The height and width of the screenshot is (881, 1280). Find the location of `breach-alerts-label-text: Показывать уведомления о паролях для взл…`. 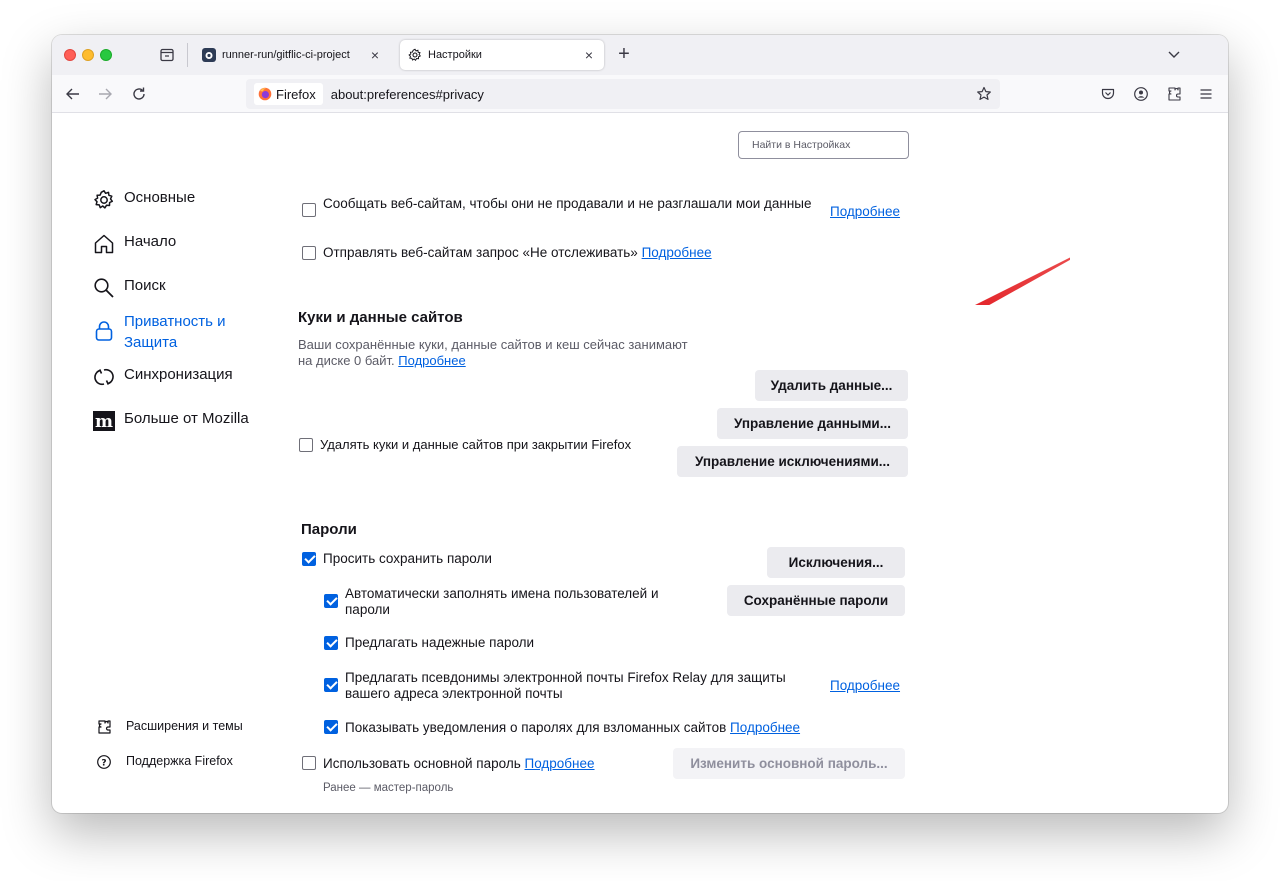

breach-alerts-label-text: Показывать уведомления о паролях для взл… is located at coordinates (536, 727).